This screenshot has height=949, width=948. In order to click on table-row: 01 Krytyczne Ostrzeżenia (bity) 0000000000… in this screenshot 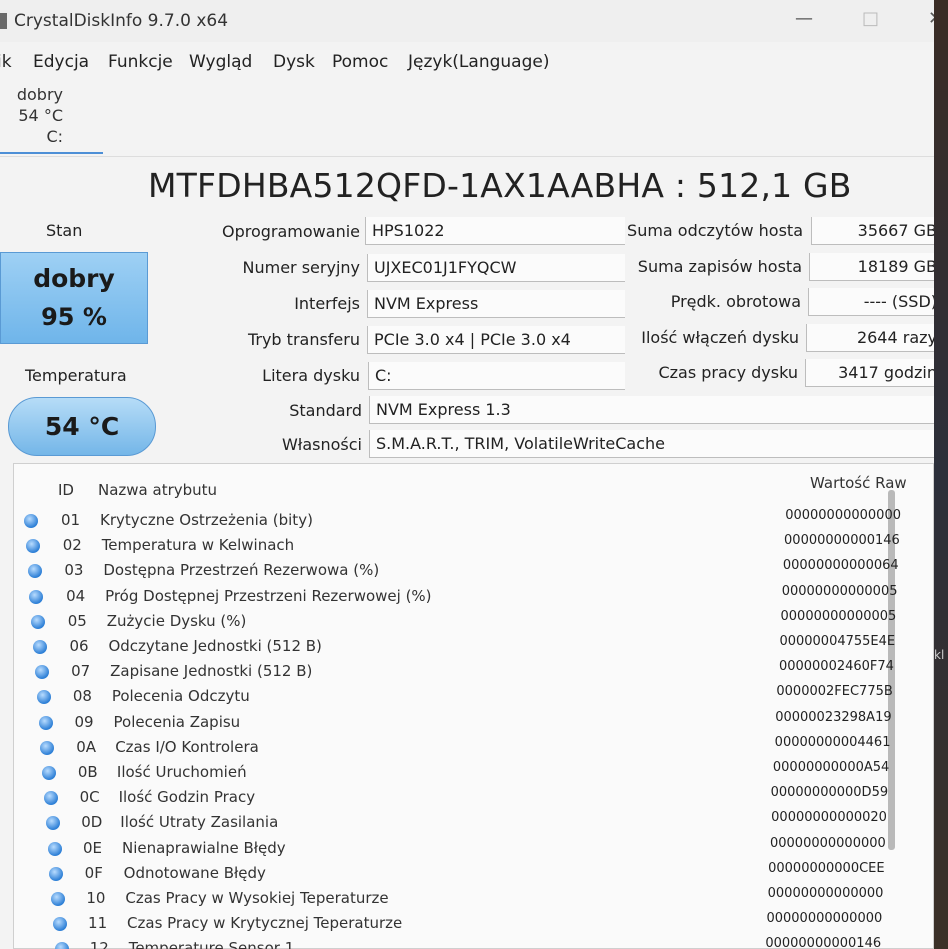, I will do `click(467, 520)`.